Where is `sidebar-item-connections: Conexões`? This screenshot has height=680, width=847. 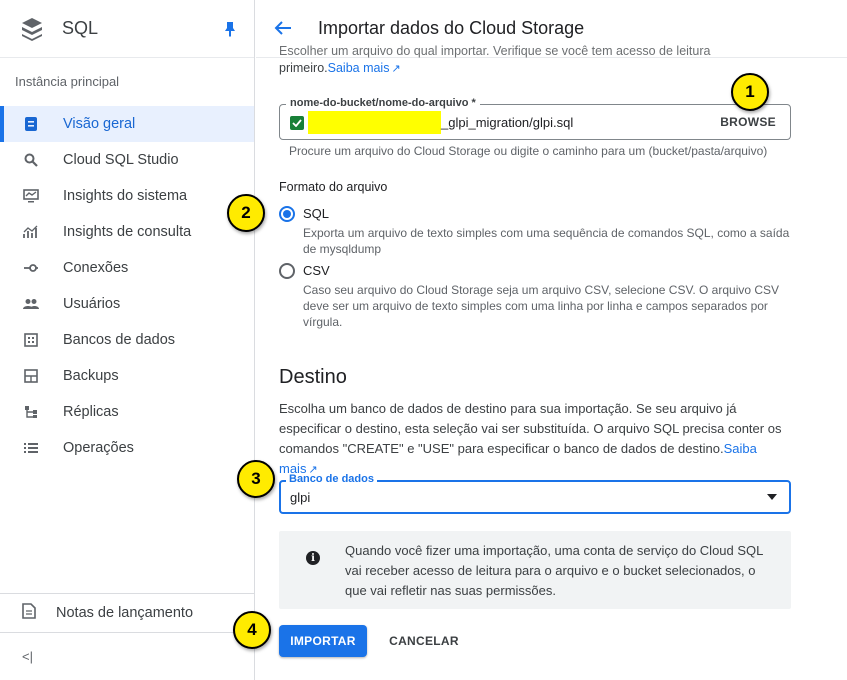
sidebar-item-connections: Conexões is located at coordinates (127, 268).